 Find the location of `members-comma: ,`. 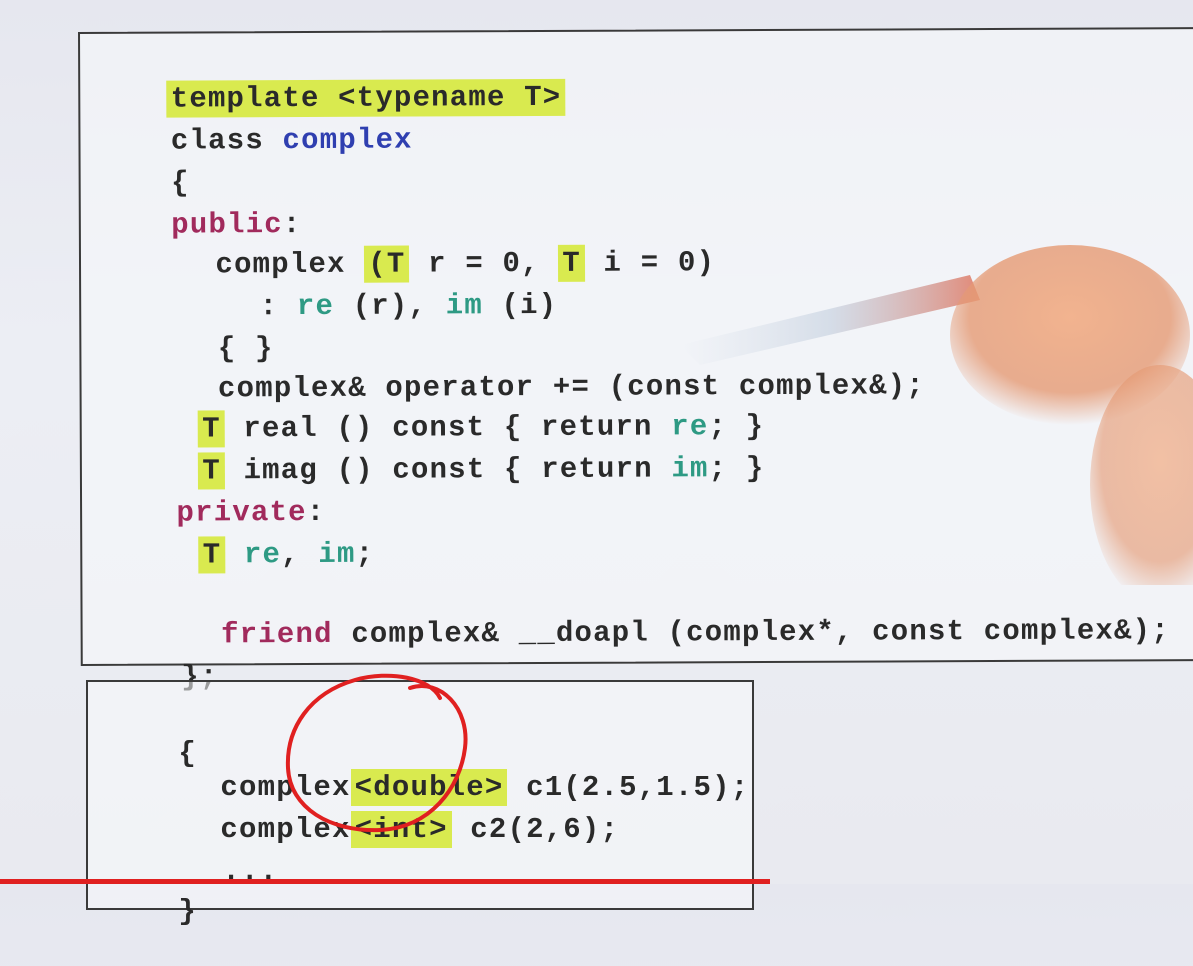

members-comma: , is located at coordinates (300, 554).